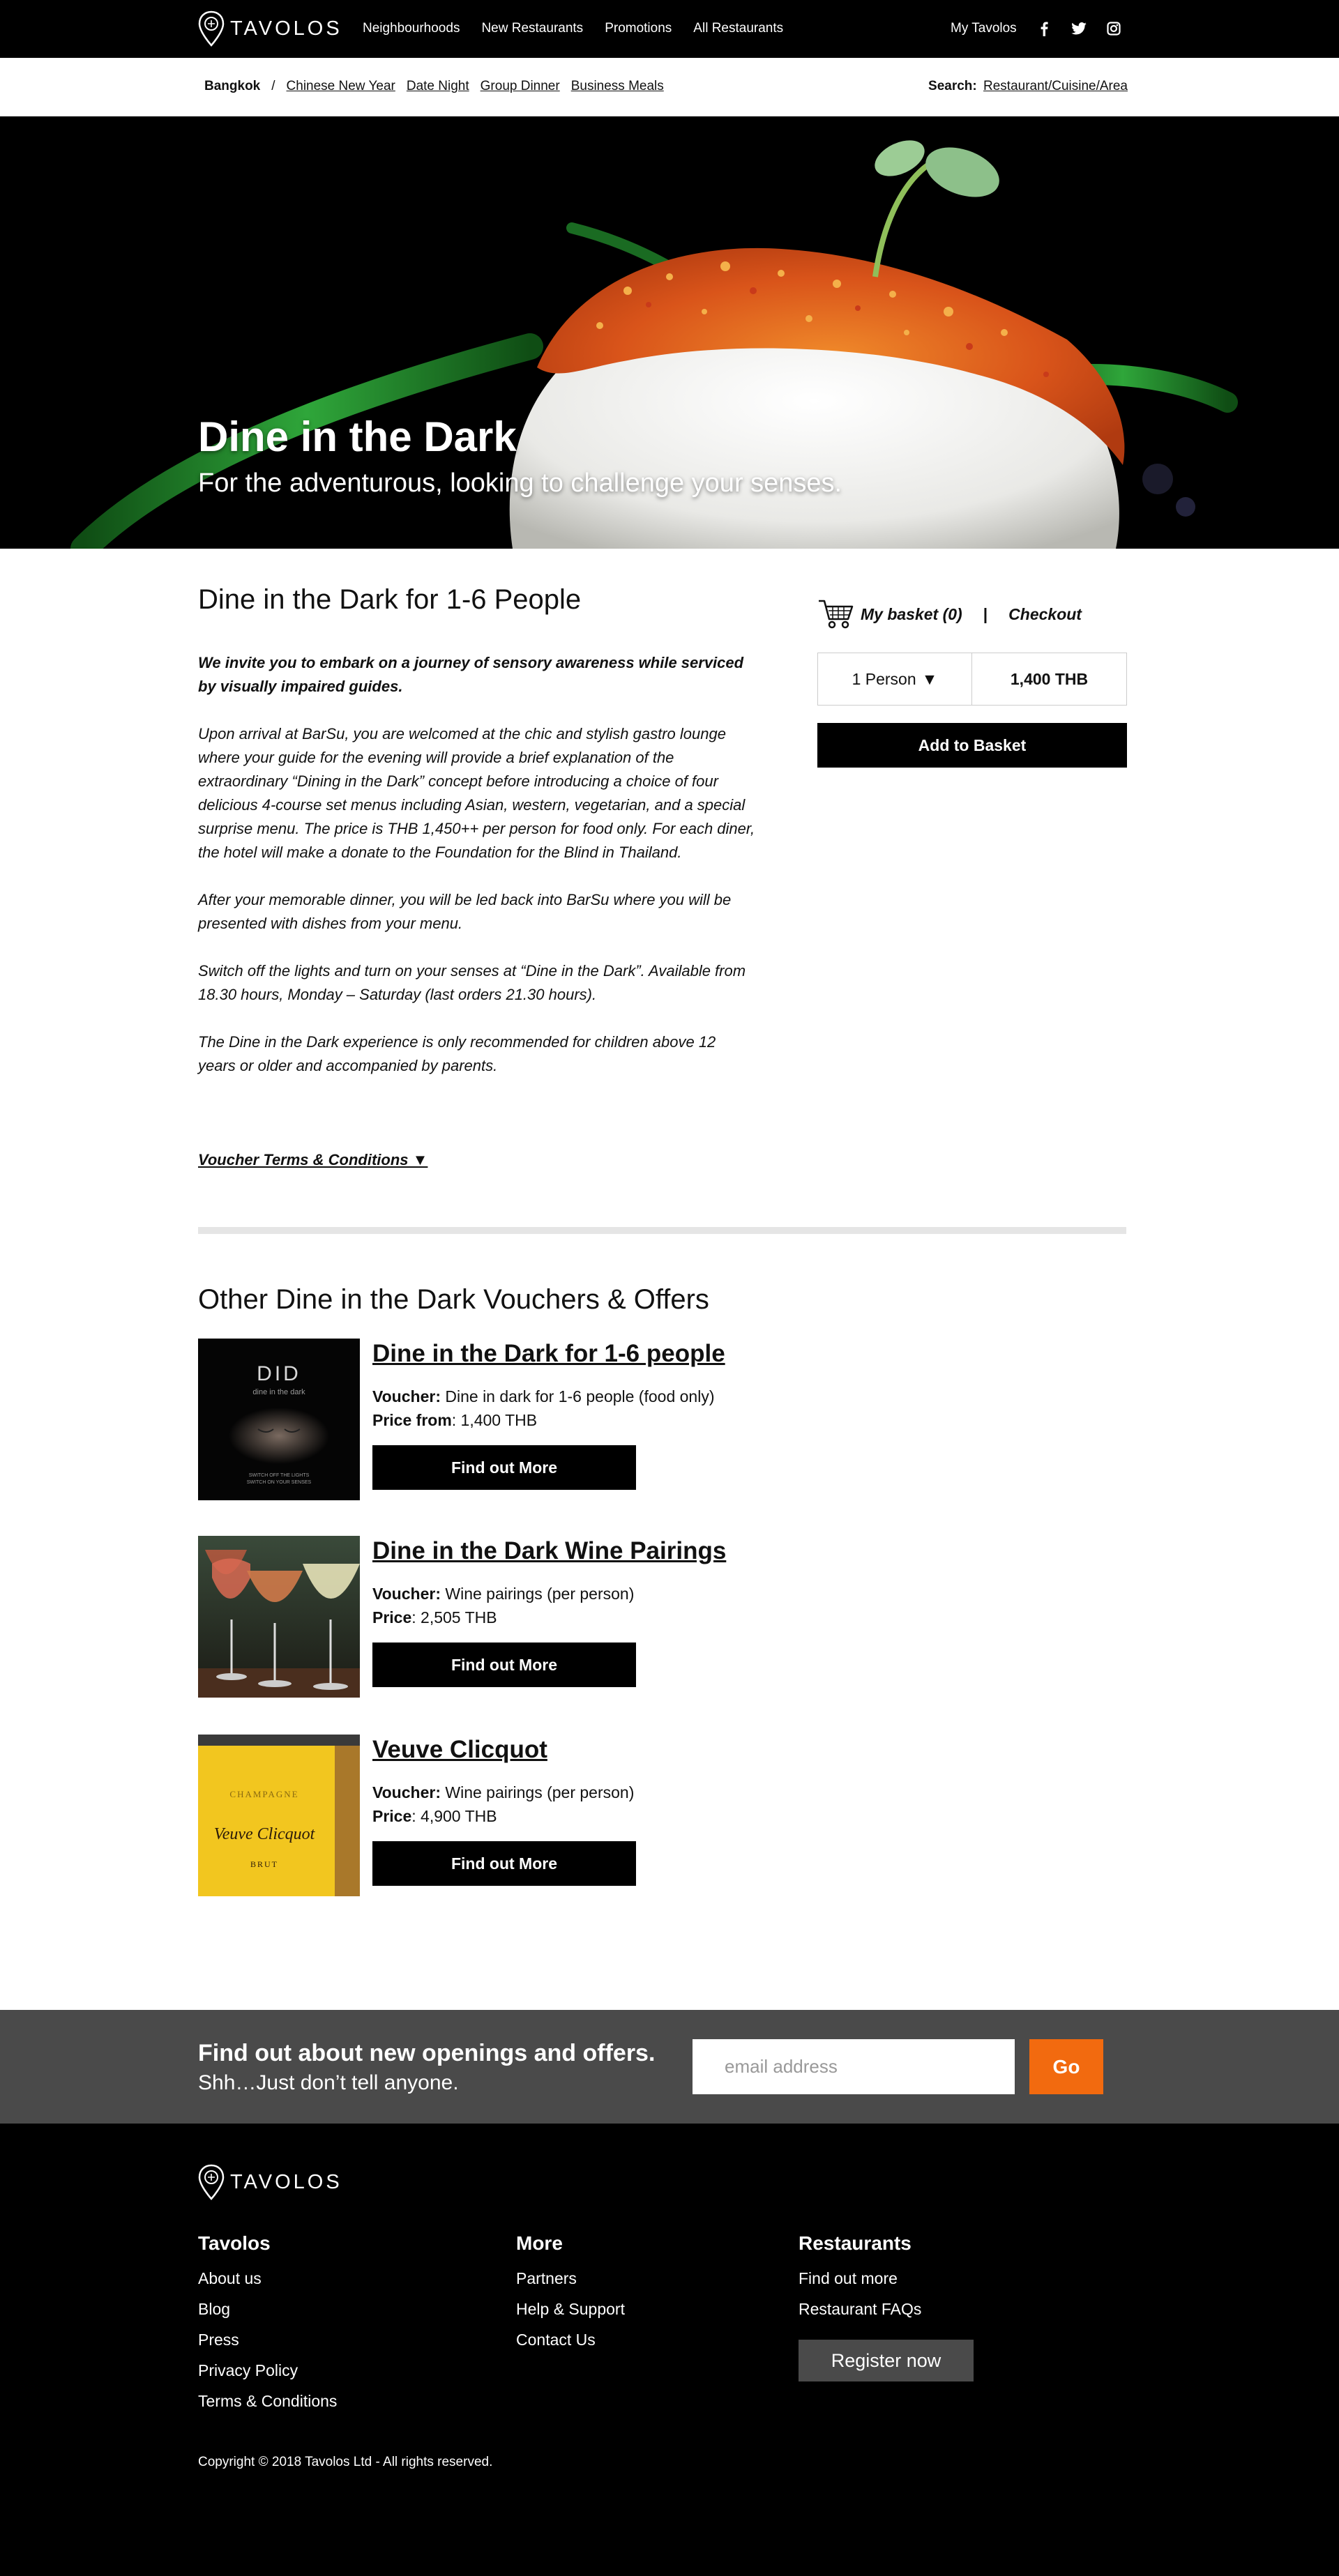 Image resolution: width=1339 pixels, height=2576 pixels. Describe the element at coordinates (886, 2361) in the screenshot. I see `register-button: Register now` at that location.